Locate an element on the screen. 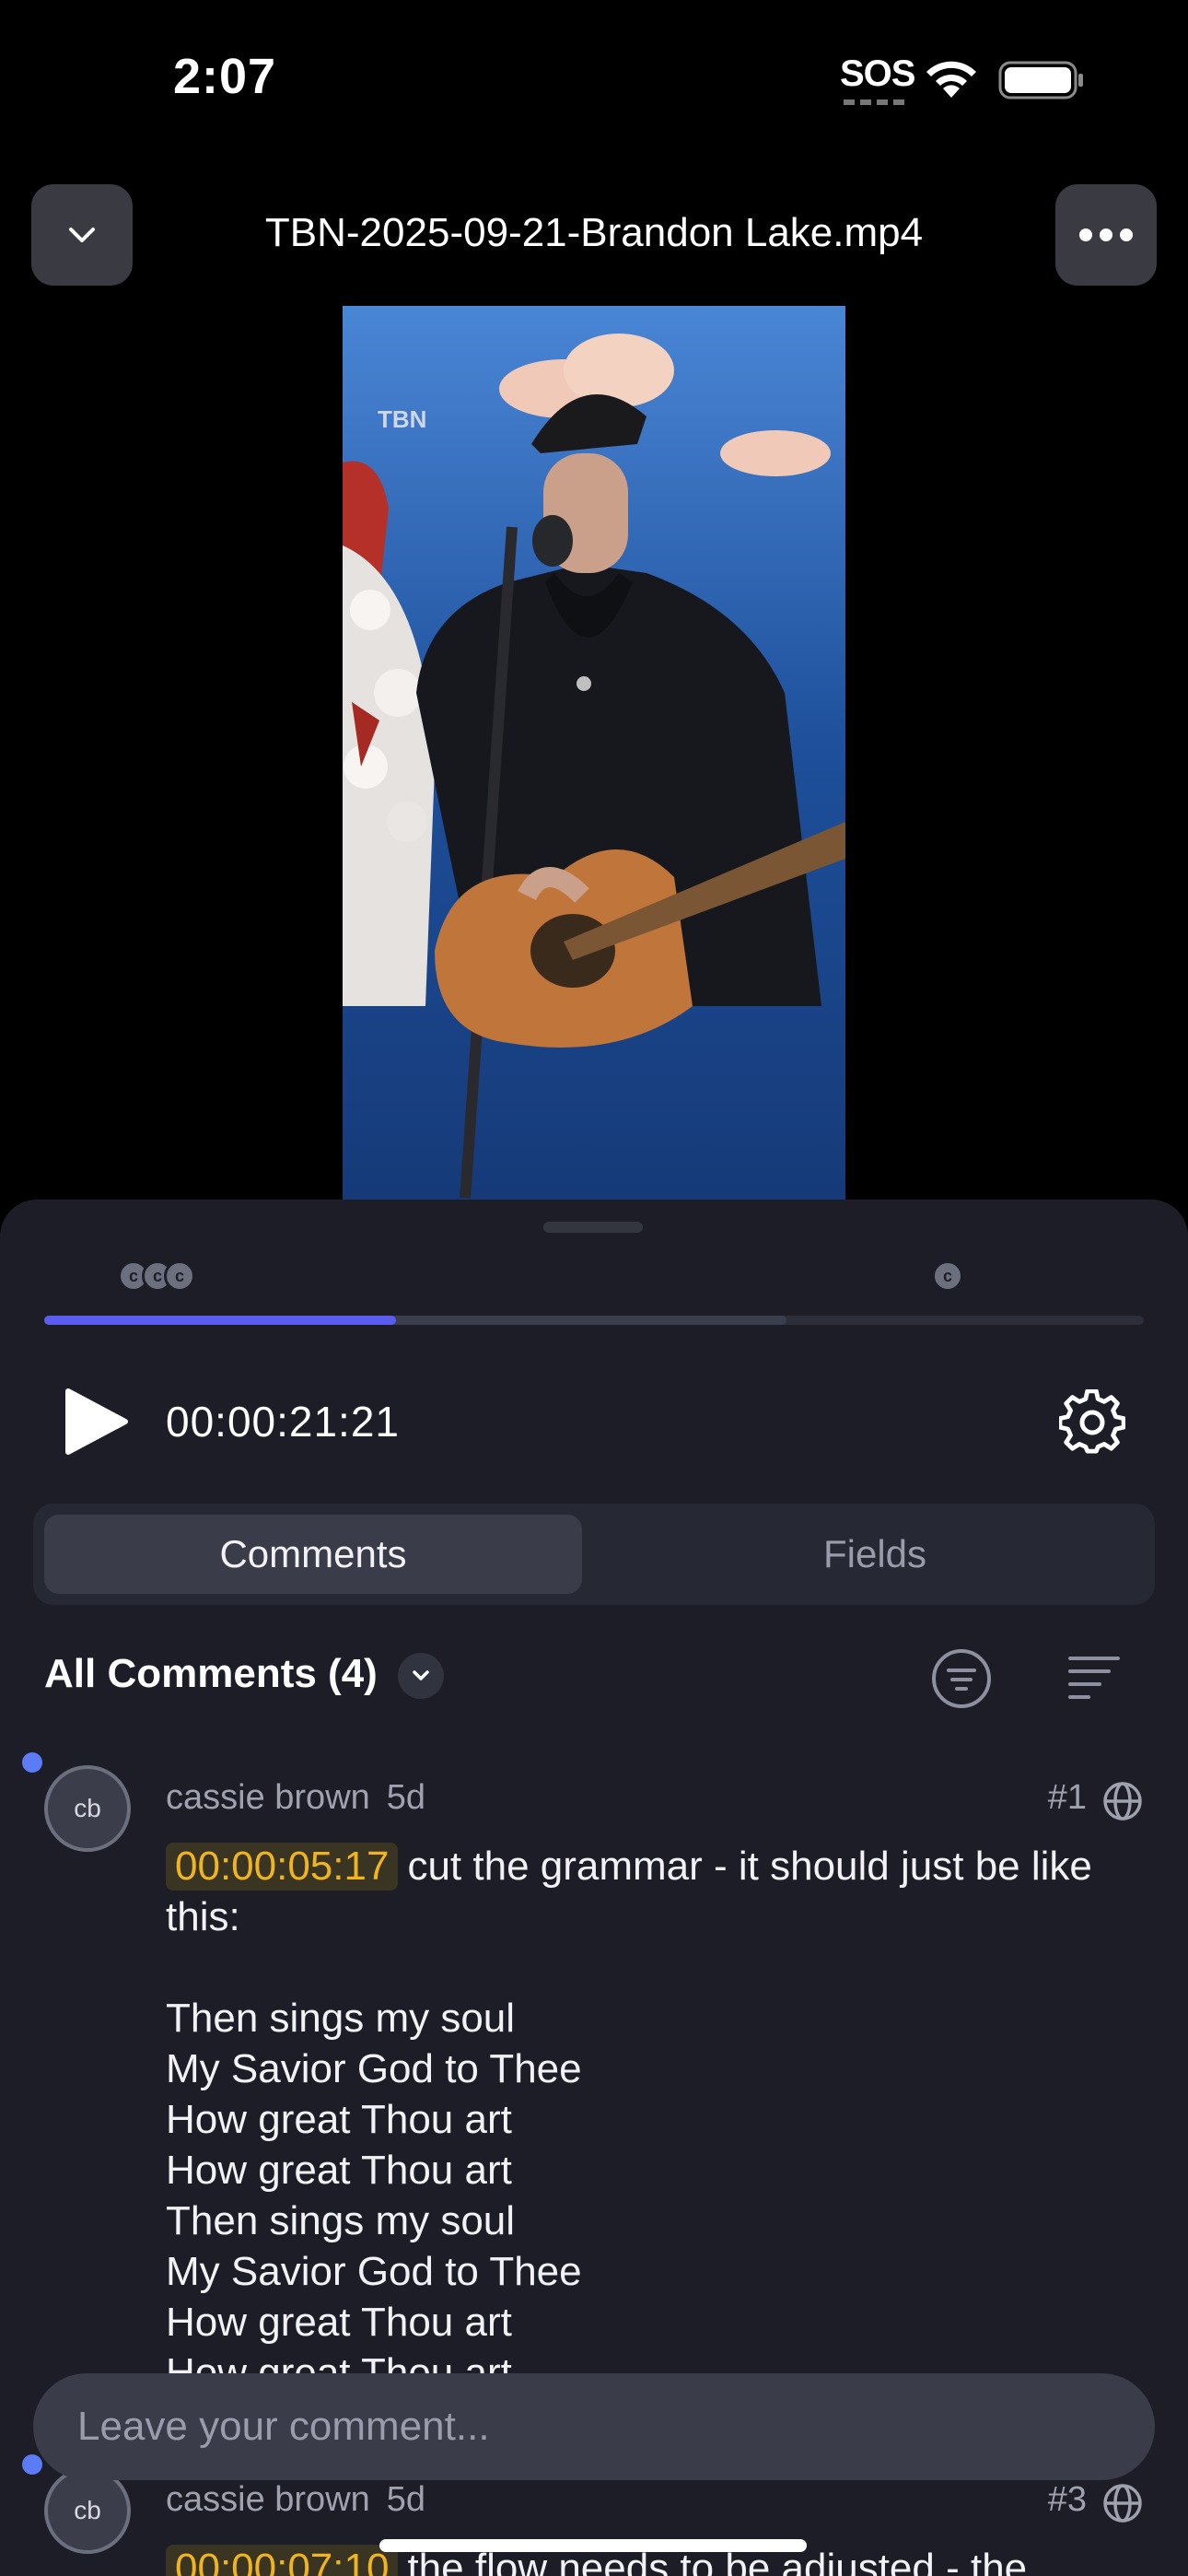  status-time: 2:07 is located at coordinates (225, 76).